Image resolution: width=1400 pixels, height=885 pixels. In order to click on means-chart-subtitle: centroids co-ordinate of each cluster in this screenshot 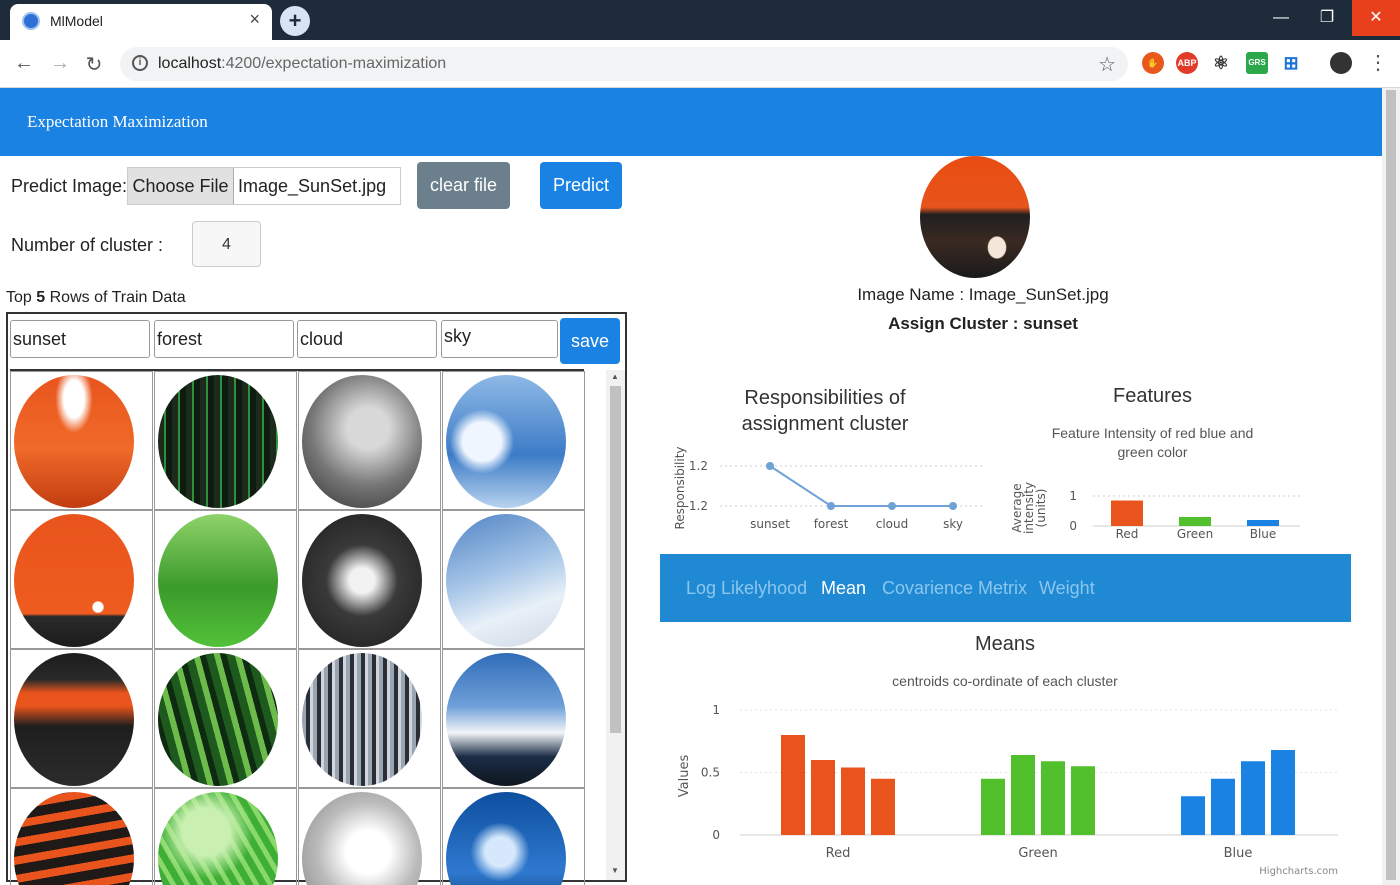, I will do `click(1005, 681)`.